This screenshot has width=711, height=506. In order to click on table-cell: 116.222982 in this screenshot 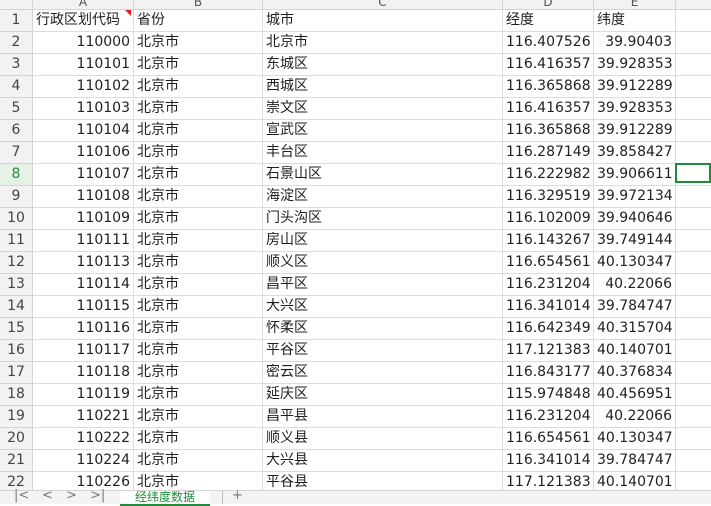, I will do `click(548, 175)`.